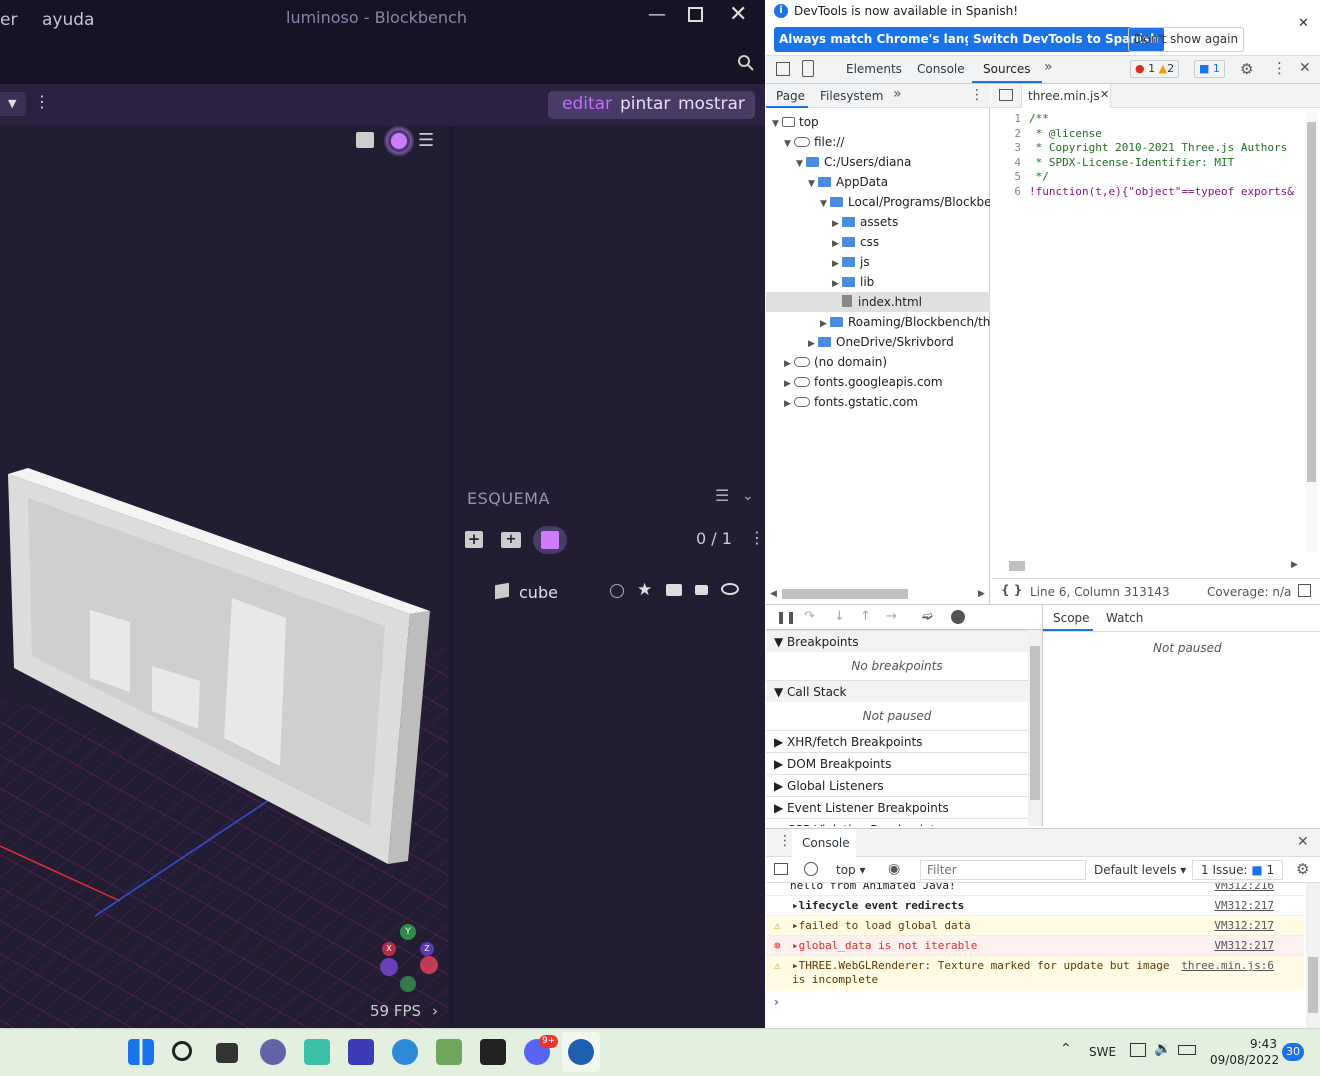 The height and width of the screenshot is (1076, 1320). What do you see at coordinates (429, 965) in the screenshot?
I see `gizmo-neg-x` at bounding box center [429, 965].